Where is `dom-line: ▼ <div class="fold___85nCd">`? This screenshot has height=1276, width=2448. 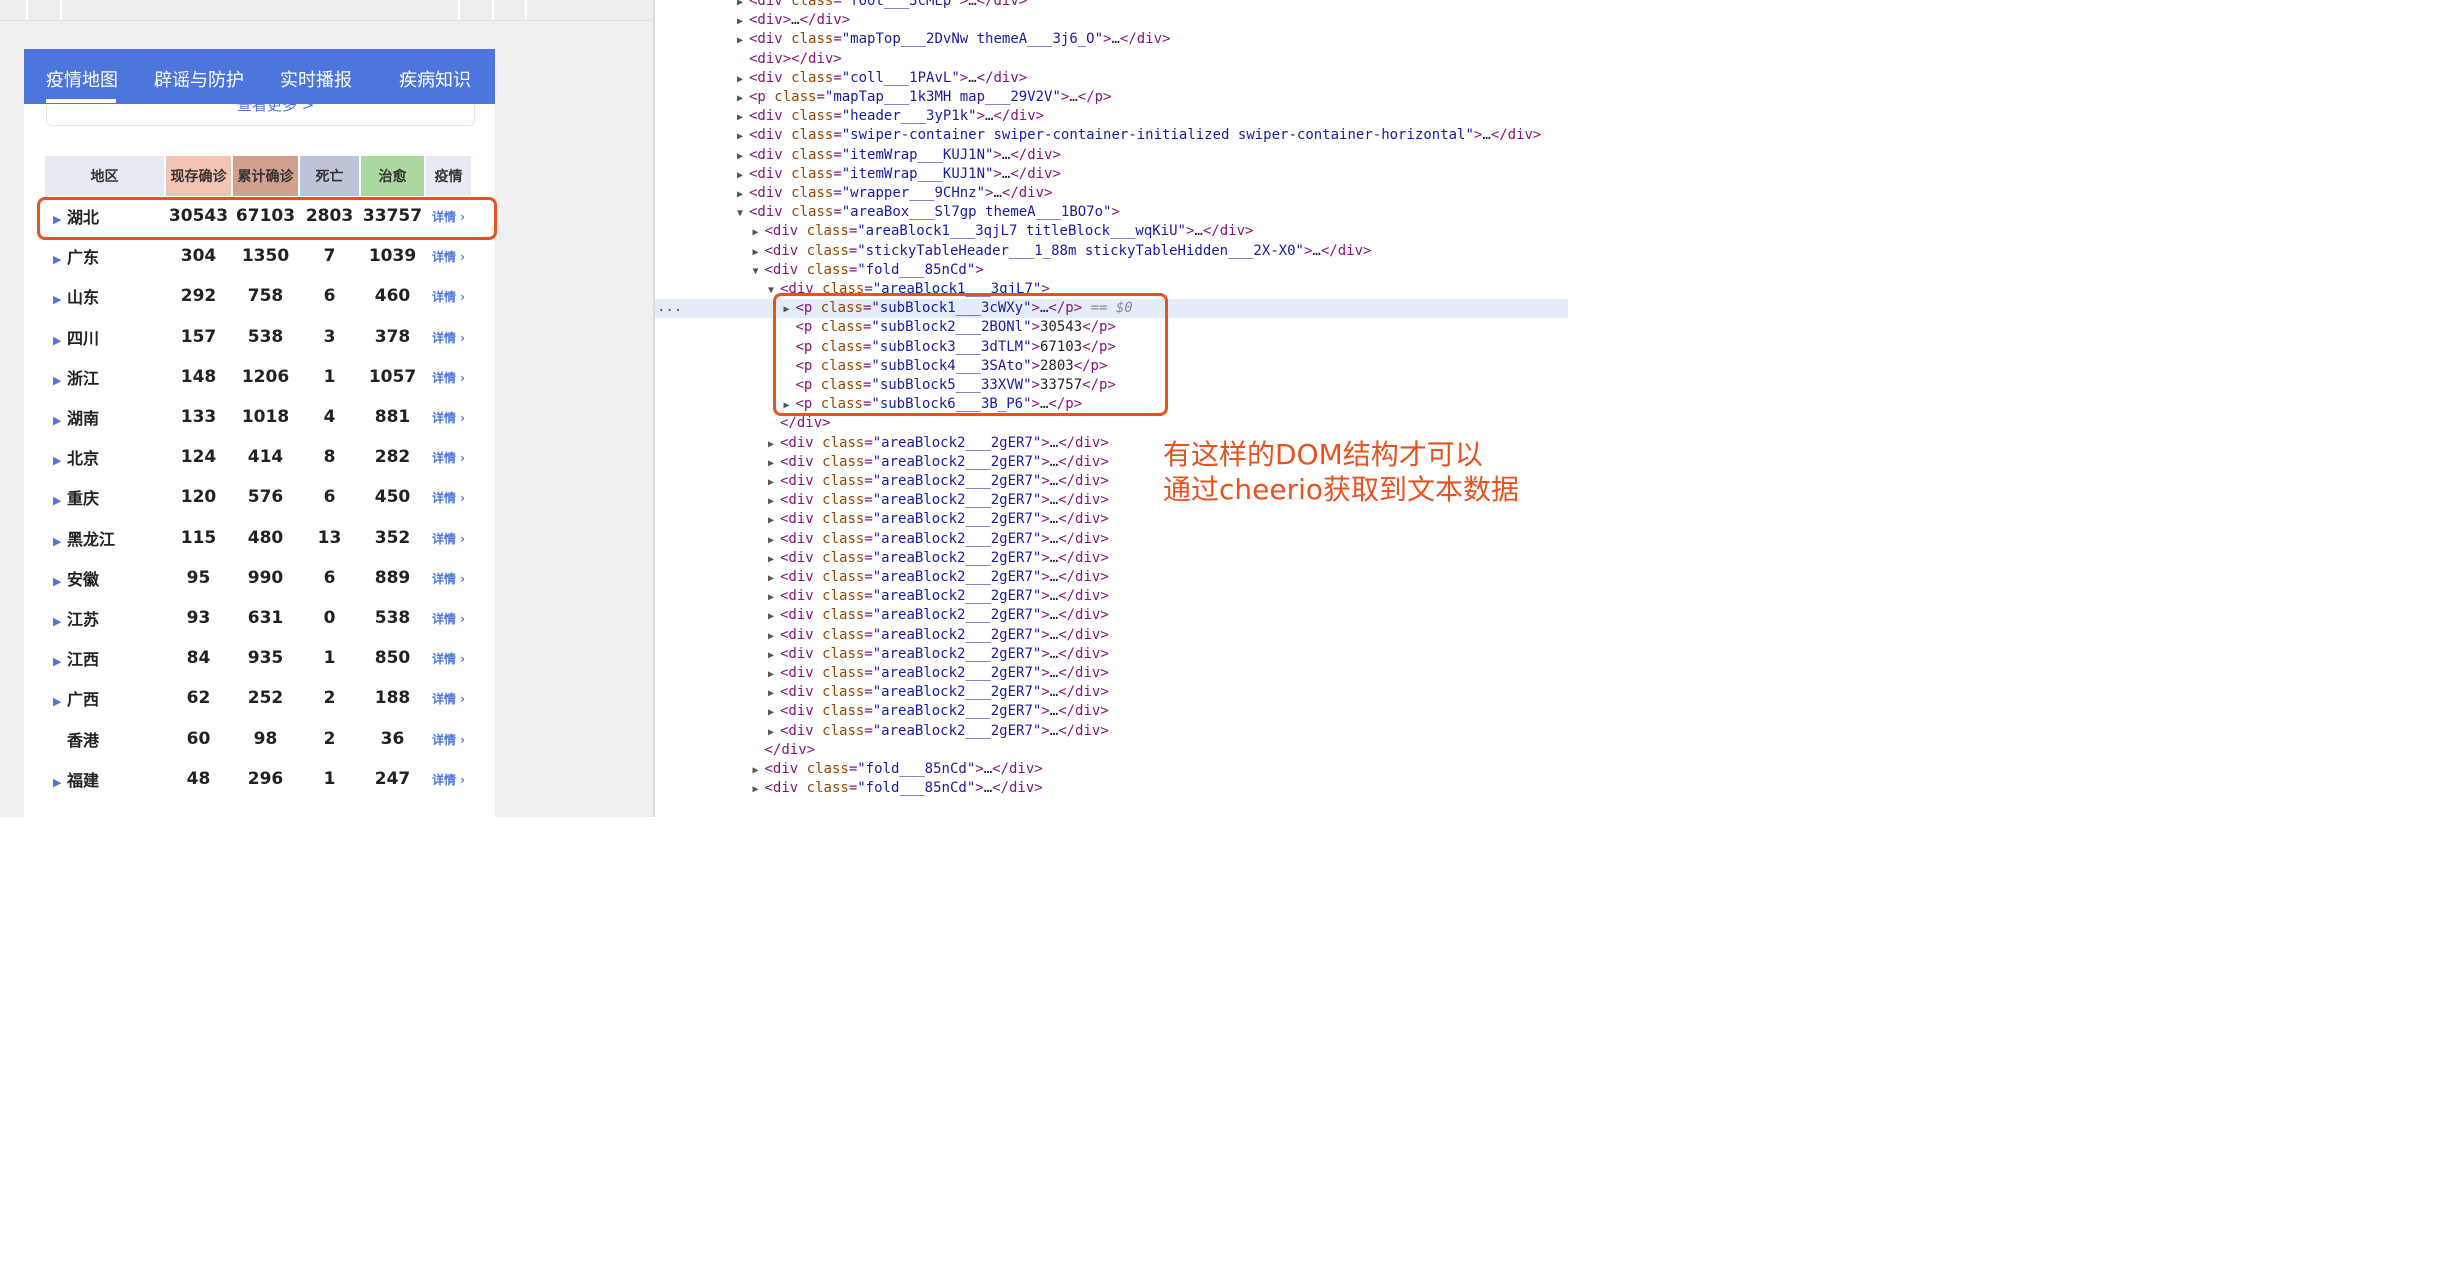
dom-line: ▼ <div class="fold___85nCd"> is located at coordinates (1111, 270).